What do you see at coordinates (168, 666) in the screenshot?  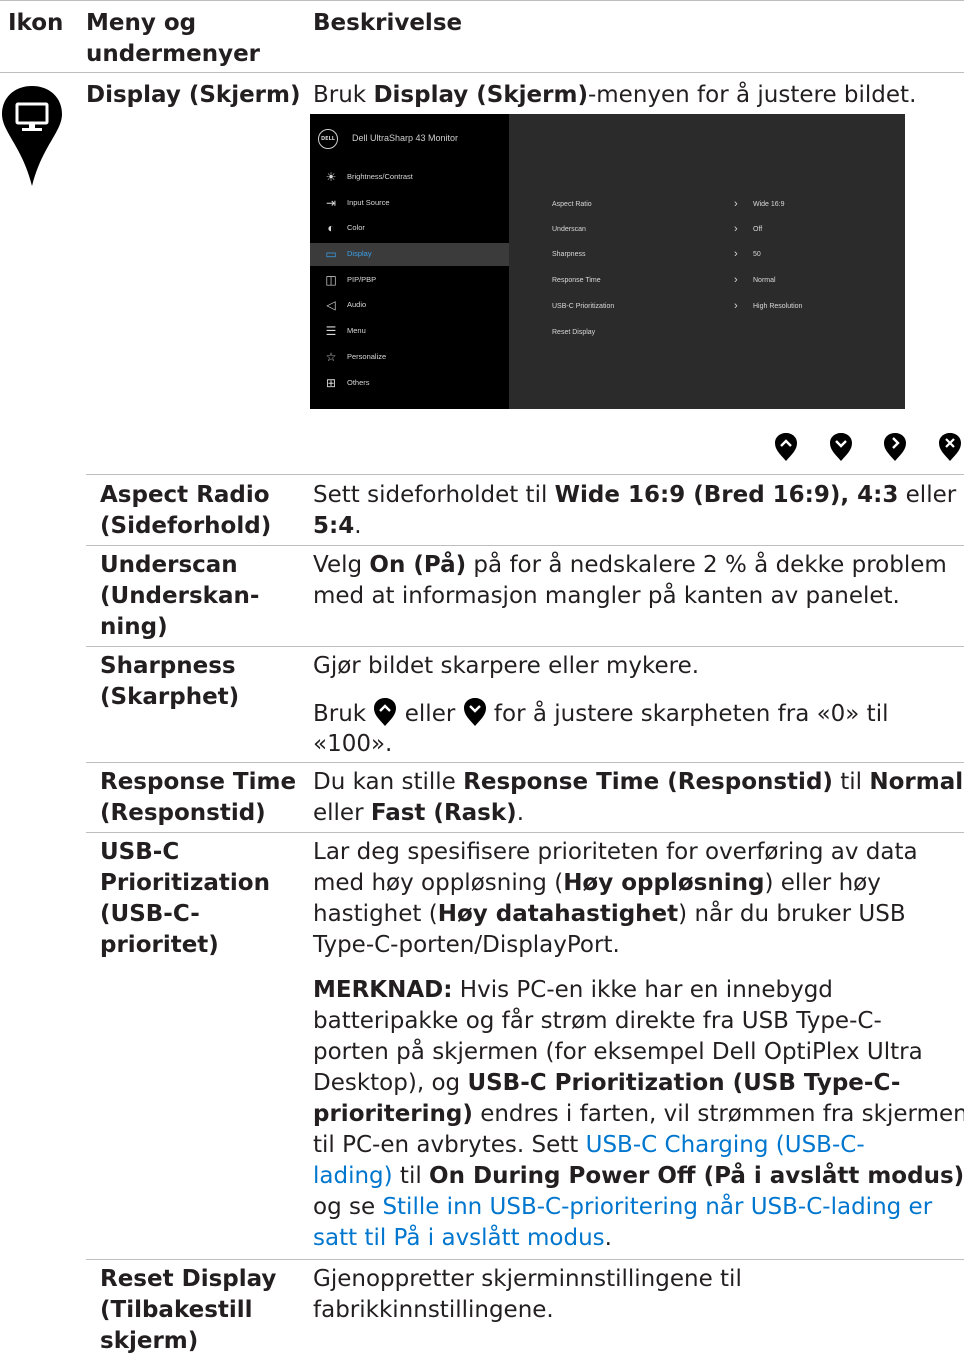 I see `sharpness-name-1: Sharpness` at bounding box center [168, 666].